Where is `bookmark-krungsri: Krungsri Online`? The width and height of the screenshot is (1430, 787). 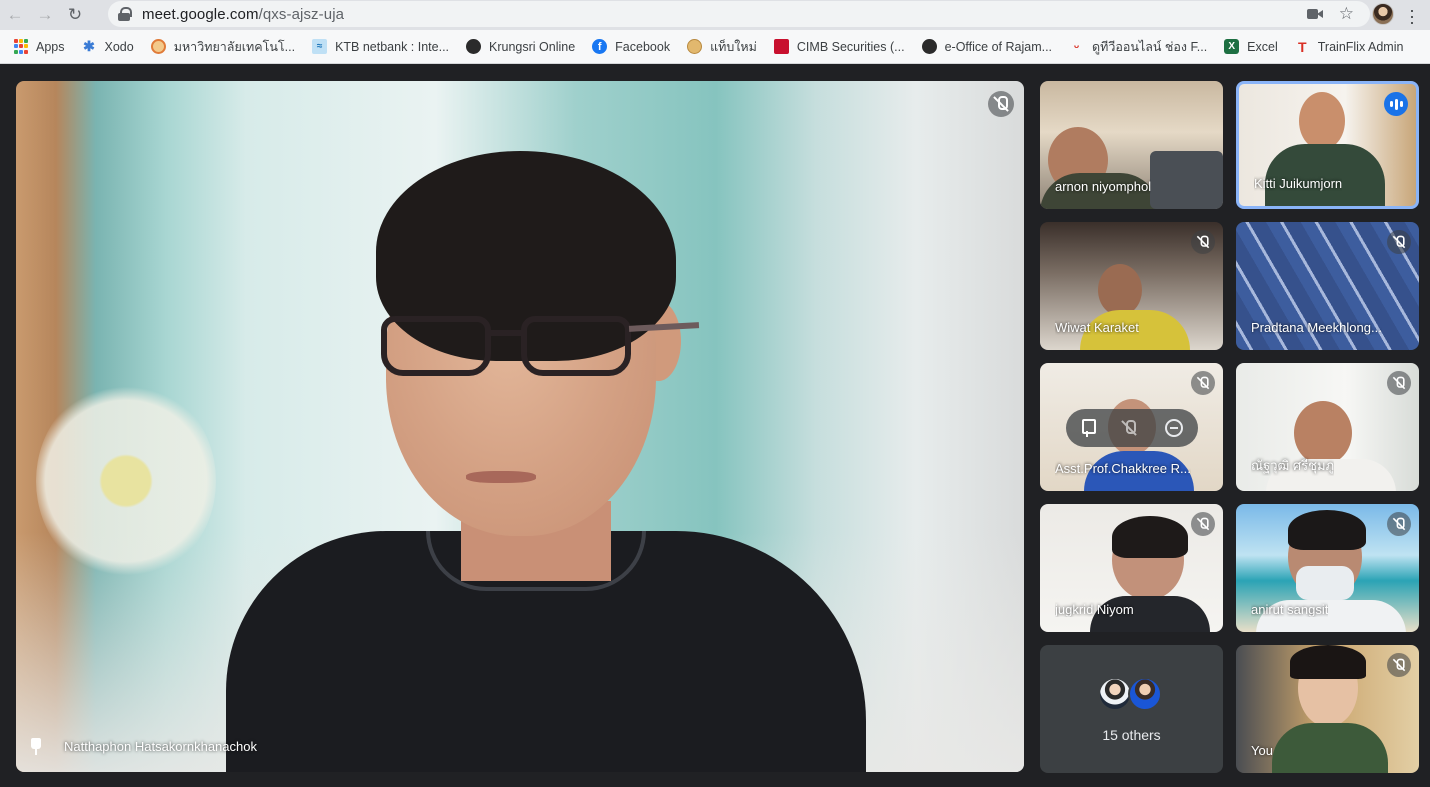 bookmark-krungsri: Krungsri Online is located at coordinates (520, 46).